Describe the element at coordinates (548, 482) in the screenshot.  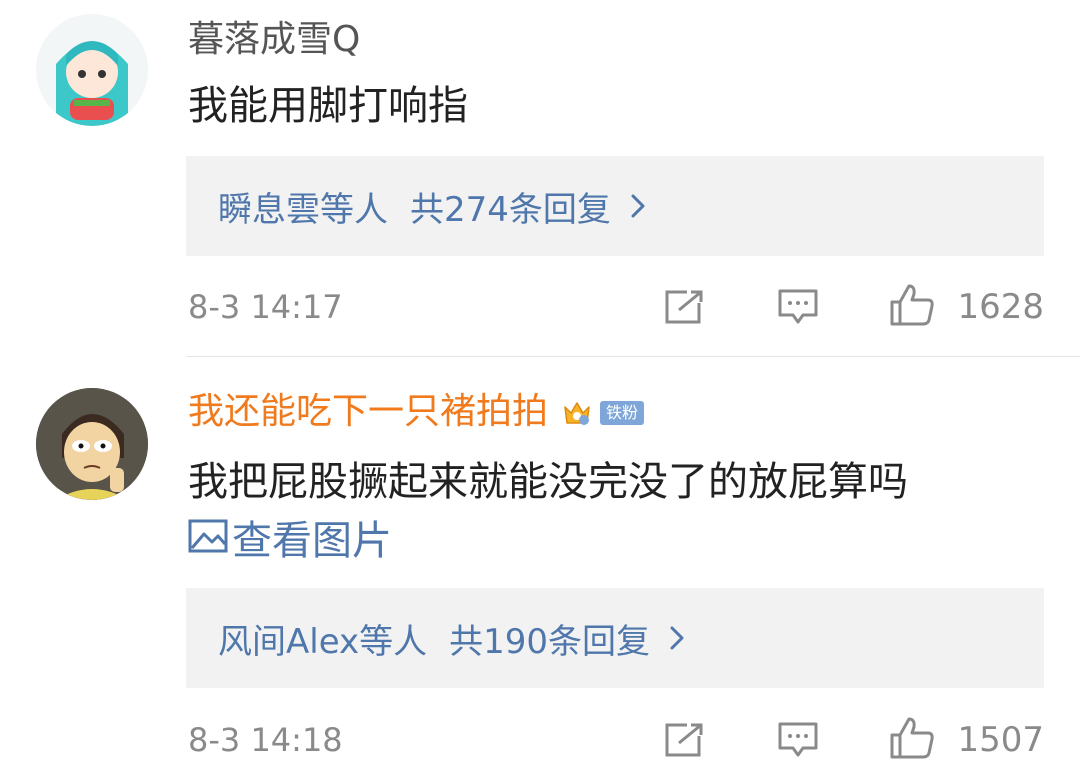
I see `comment-text: 我把屁股撅起来就能没完没了的放屁算吗` at that location.